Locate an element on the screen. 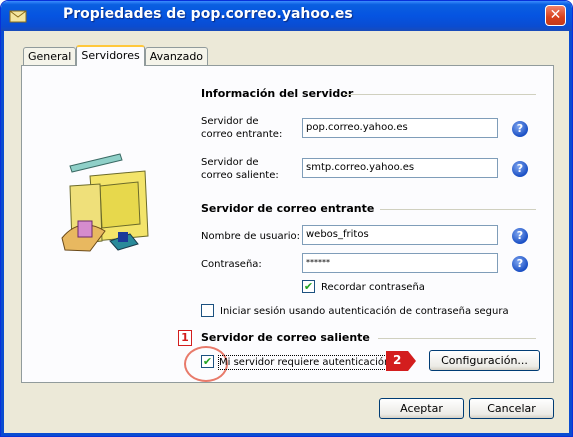  username-label: Nombre de usuario: is located at coordinates (250, 236).